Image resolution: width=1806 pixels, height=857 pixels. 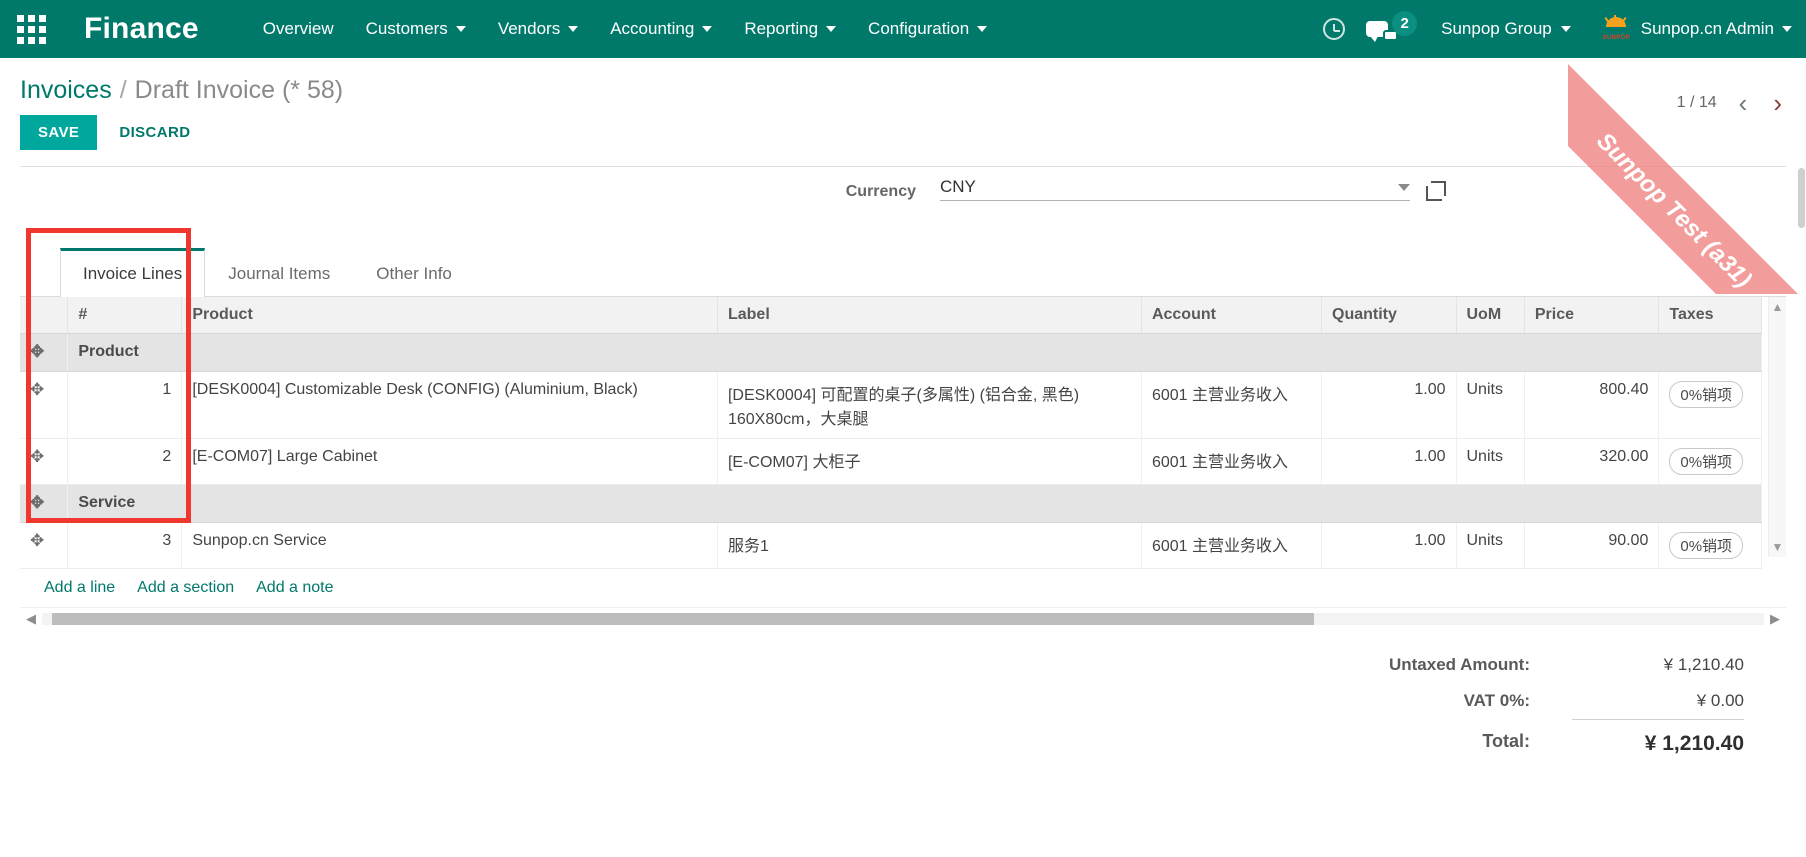 What do you see at coordinates (1777, 307) in the screenshot?
I see `scroll-up-icon: ▲` at bounding box center [1777, 307].